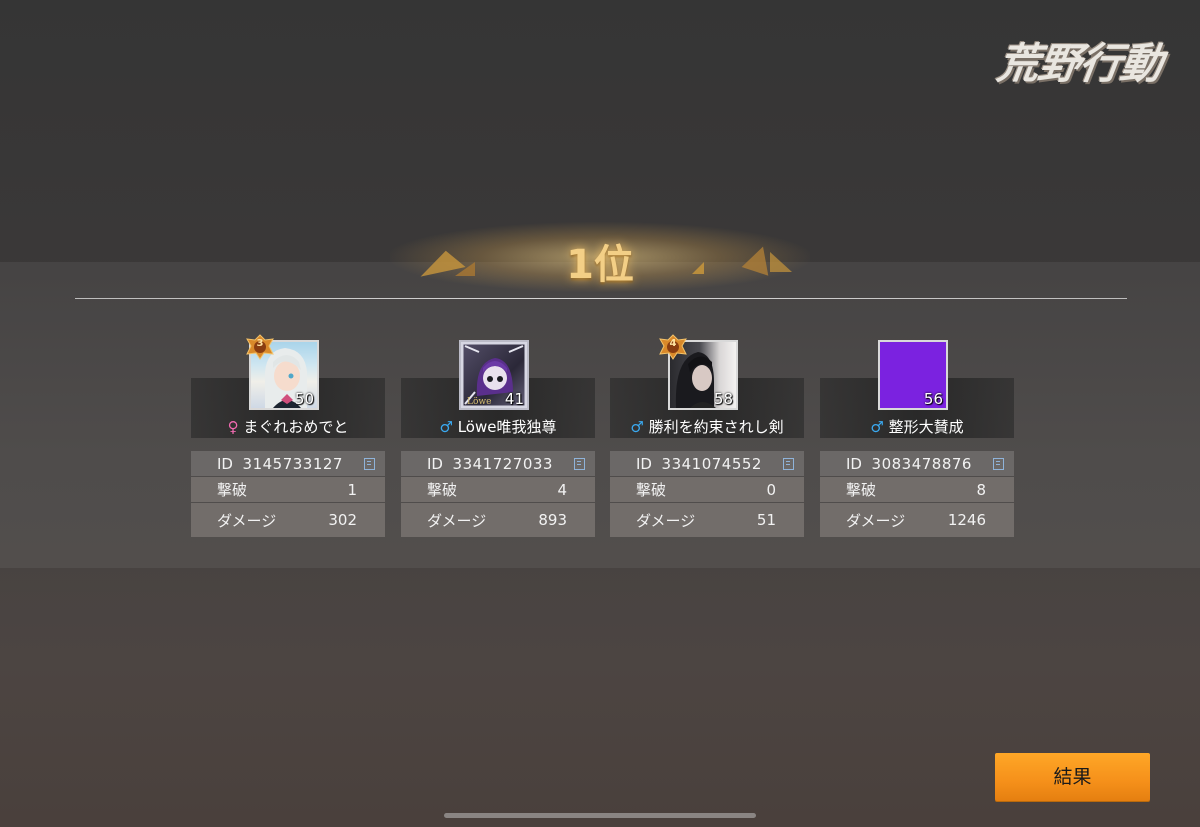 This screenshot has height=827, width=1200. What do you see at coordinates (1080, 63) in the screenshot?
I see `game-logo: 荒野行動` at bounding box center [1080, 63].